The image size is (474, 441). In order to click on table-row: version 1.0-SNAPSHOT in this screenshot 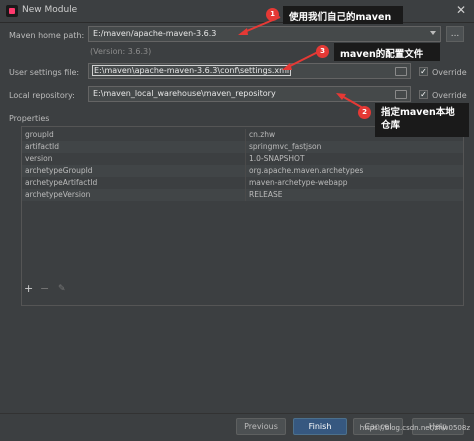, I will do `click(242, 159)`.